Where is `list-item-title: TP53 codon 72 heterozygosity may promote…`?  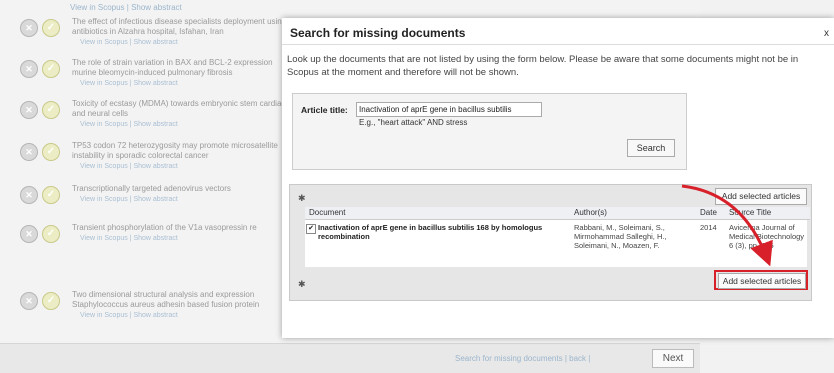
list-item-title: TP53 codon 72 heterozygosity may promote… is located at coordinates (184, 151).